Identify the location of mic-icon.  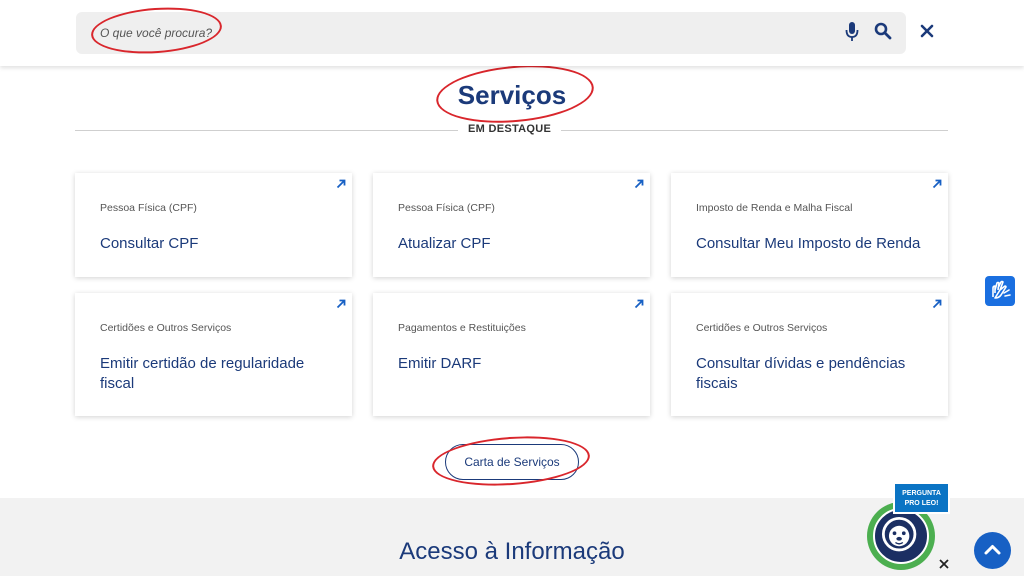
(852, 32).